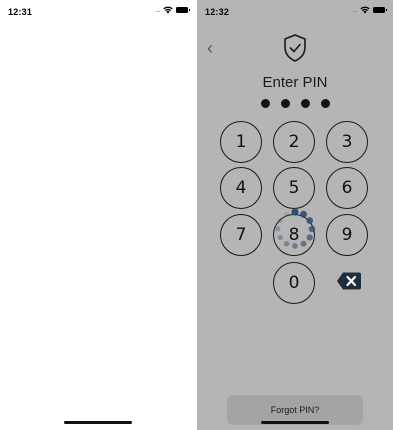  I want to click on spinner-icon, so click(295, 228).